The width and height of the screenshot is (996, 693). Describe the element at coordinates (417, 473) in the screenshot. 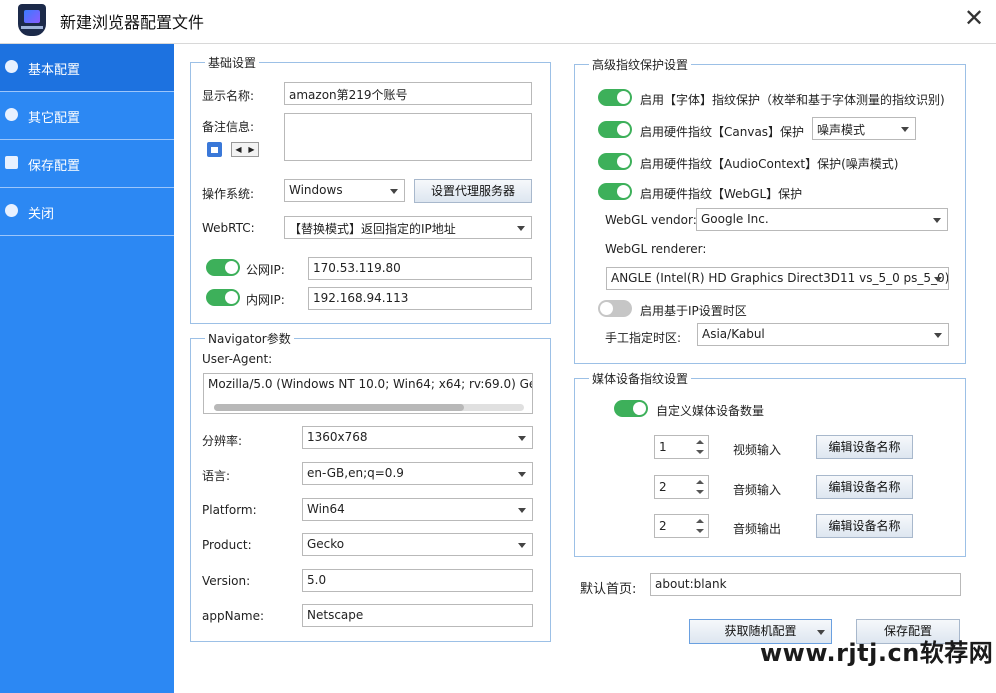

I see `language-select: en-GB,en;q=0.9` at that location.